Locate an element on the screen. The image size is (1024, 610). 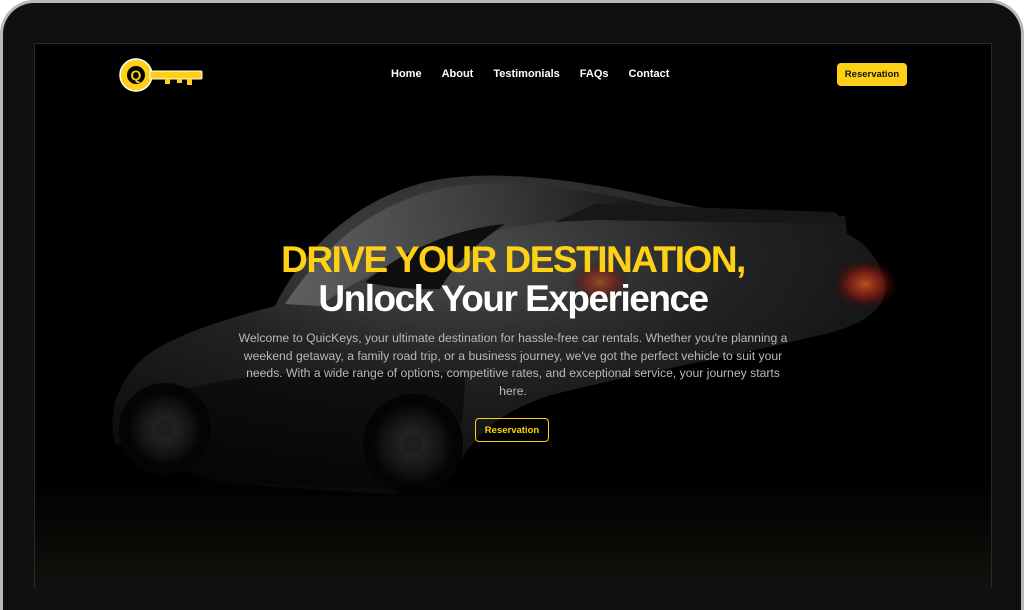
hero-reservation-button: Reservation is located at coordinates (512, 430).